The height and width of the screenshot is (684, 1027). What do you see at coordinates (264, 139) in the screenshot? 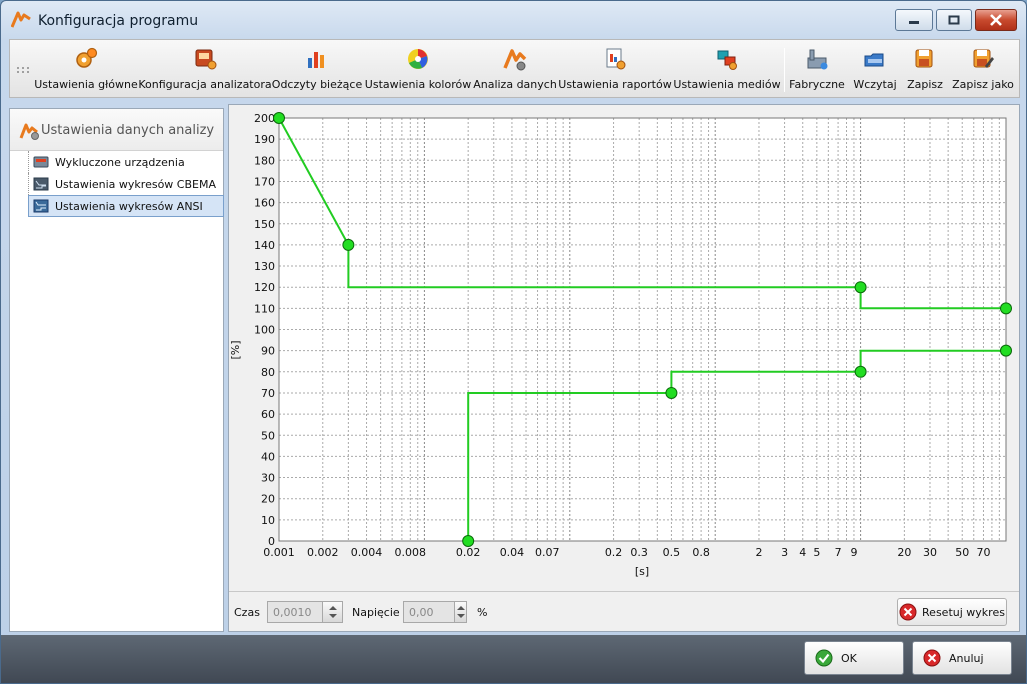
I see `y-tick-label: 190` at bounding box center [264, 139].